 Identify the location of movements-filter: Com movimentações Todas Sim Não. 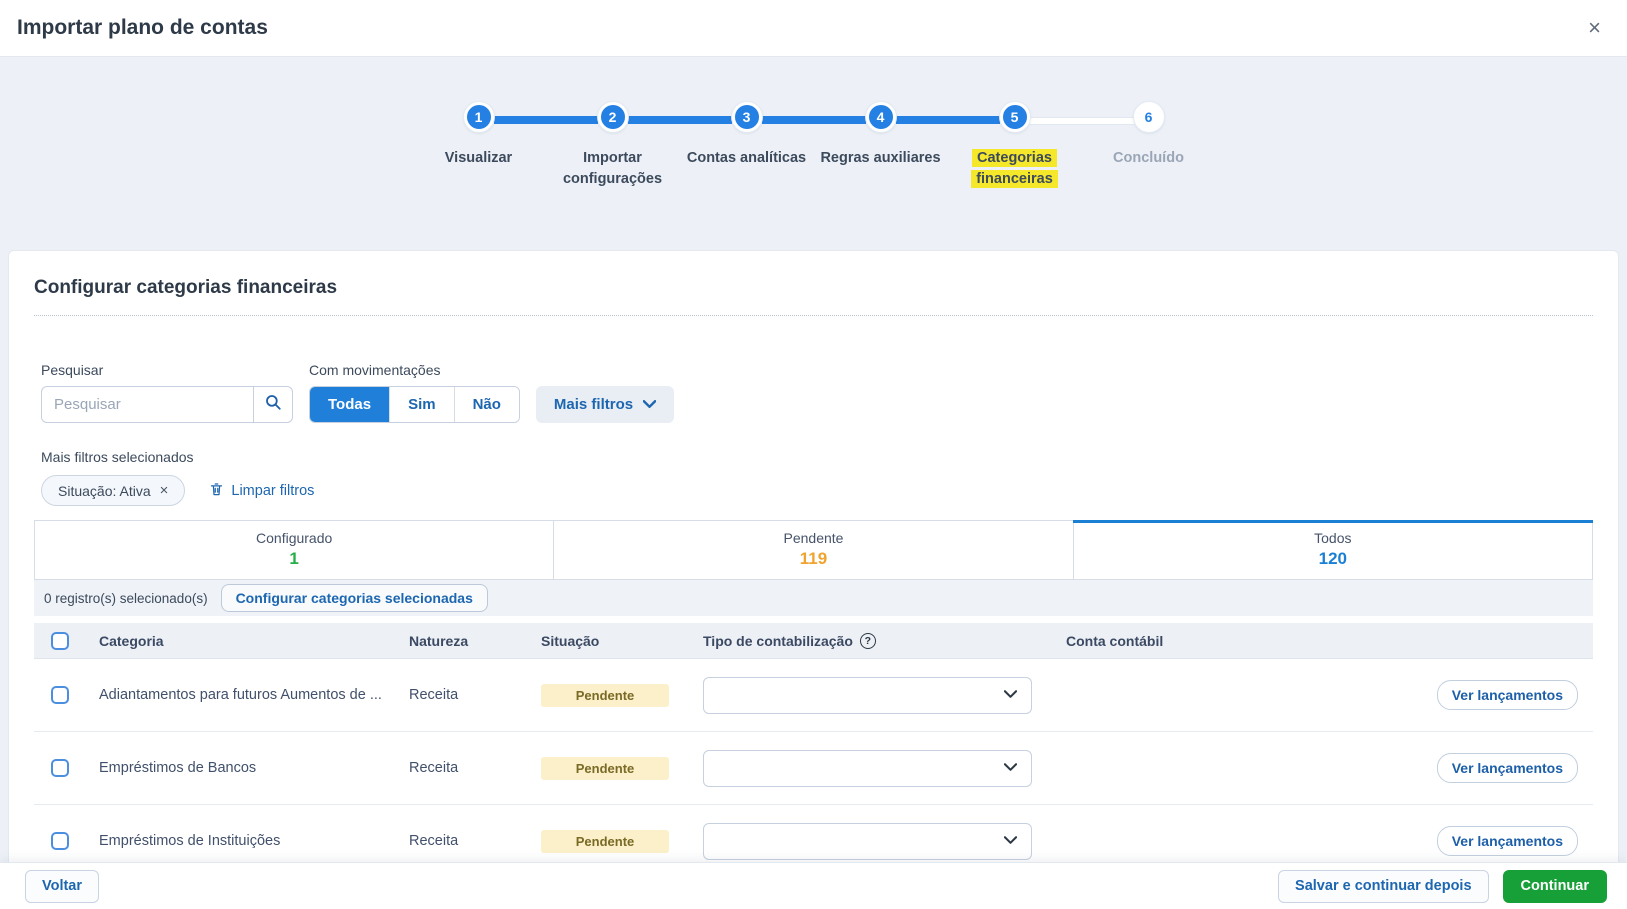
(414, 392).